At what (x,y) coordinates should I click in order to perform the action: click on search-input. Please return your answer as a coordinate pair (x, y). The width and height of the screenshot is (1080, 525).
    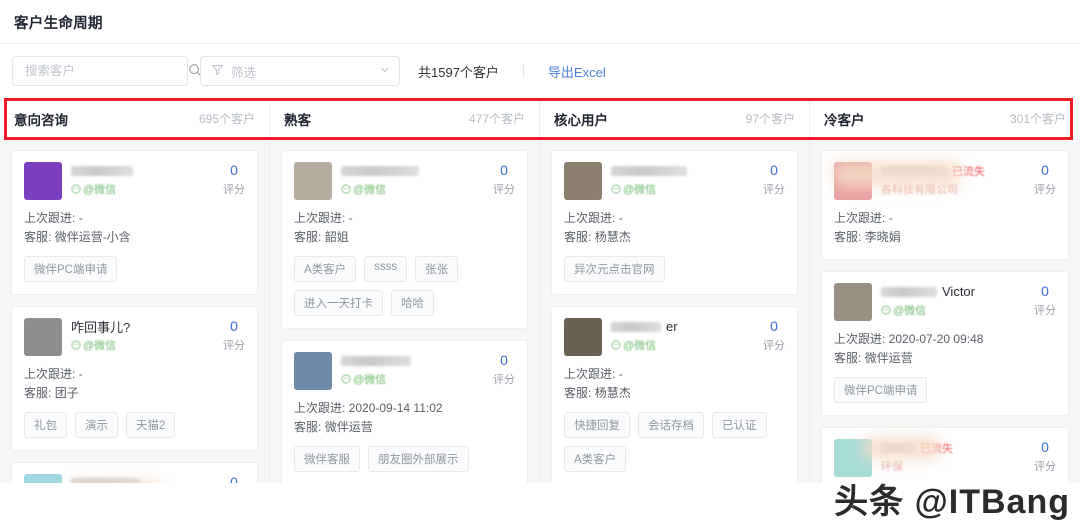
    Looking at the image, I should click on (105, 71).